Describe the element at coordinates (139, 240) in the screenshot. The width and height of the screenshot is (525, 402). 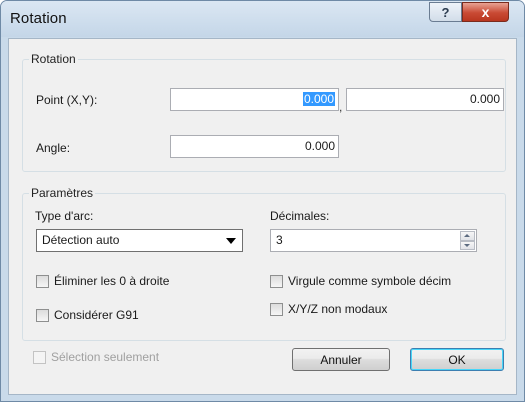
I see `arc-type-dropdown: Détection auto` at that location.